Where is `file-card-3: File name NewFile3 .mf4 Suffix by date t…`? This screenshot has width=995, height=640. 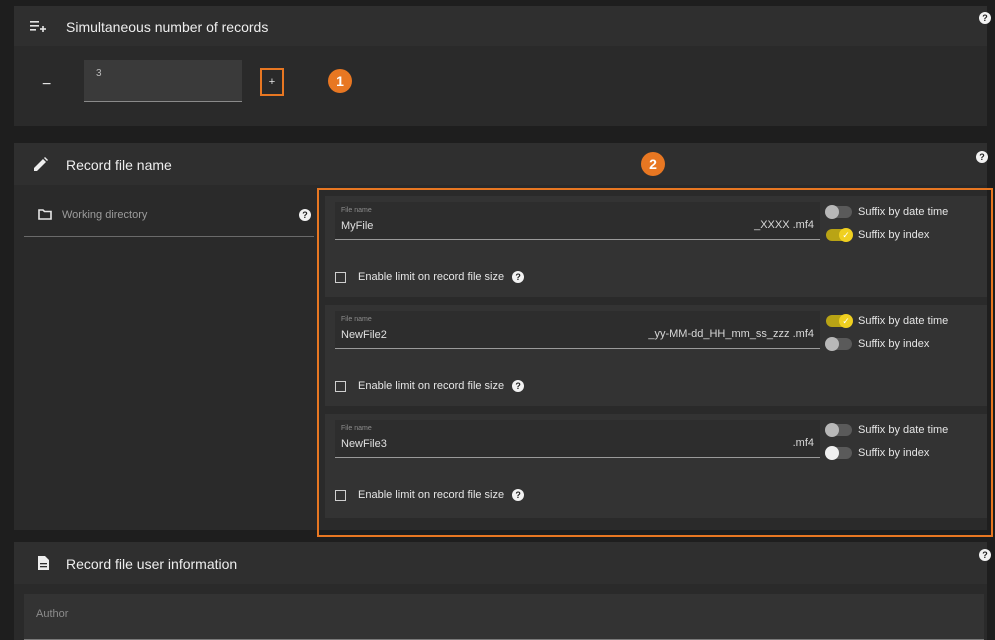
file-card-3: File name NewFile3 .mf4 Suffix by date t… is located at coordinates (656, 466).